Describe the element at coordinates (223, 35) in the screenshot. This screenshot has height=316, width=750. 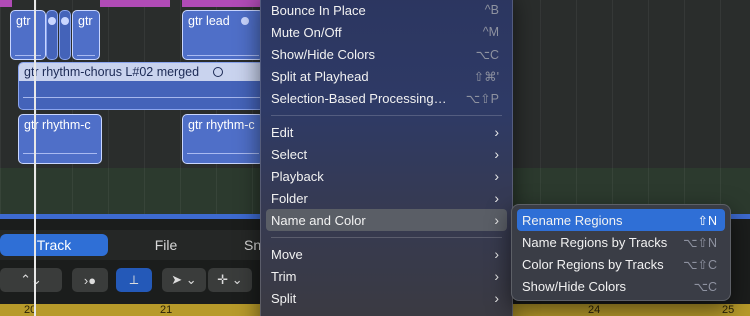
I see `region-gtr-lead: gtr lead` at that location.